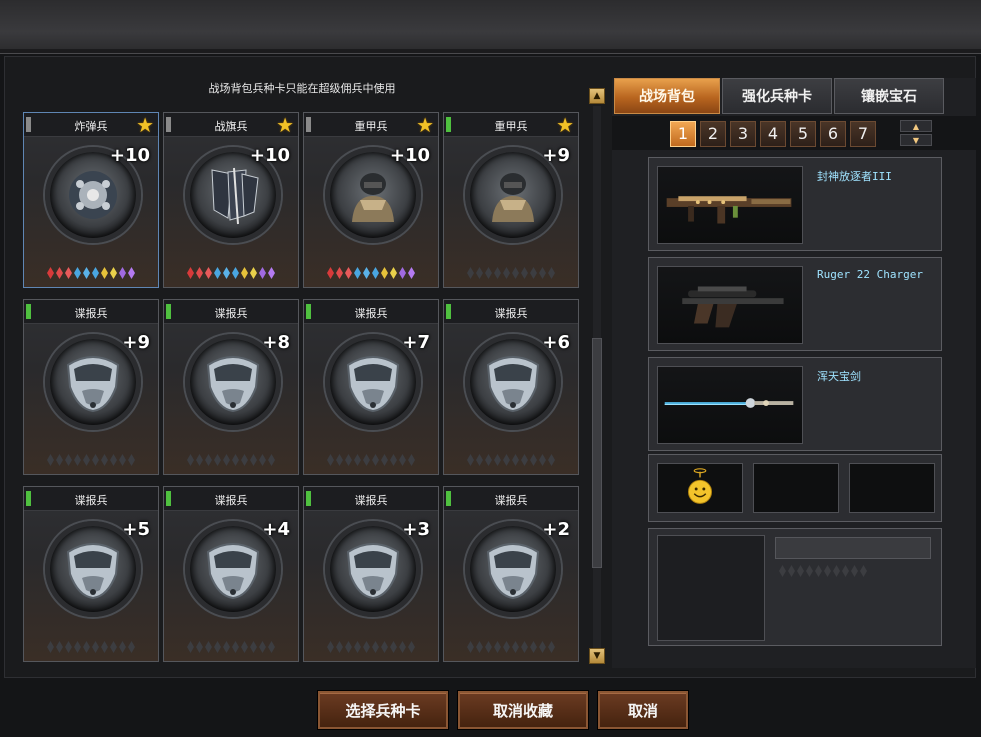 Image resolution: width=981 pixels, height=737 pixels. What do you see at coordinates (231, 387) in the screenshot?
I see `soldier-card: 谍报兵 +8` at bounding box center [231, 387].